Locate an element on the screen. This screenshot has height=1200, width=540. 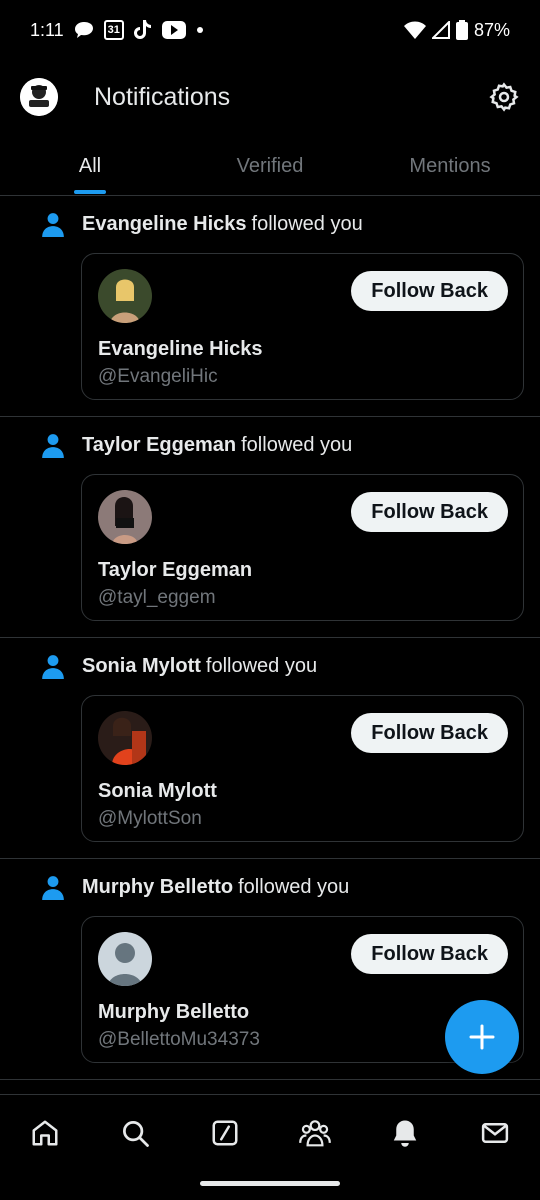
nav-notifications is located at coordinates (405, 1133).